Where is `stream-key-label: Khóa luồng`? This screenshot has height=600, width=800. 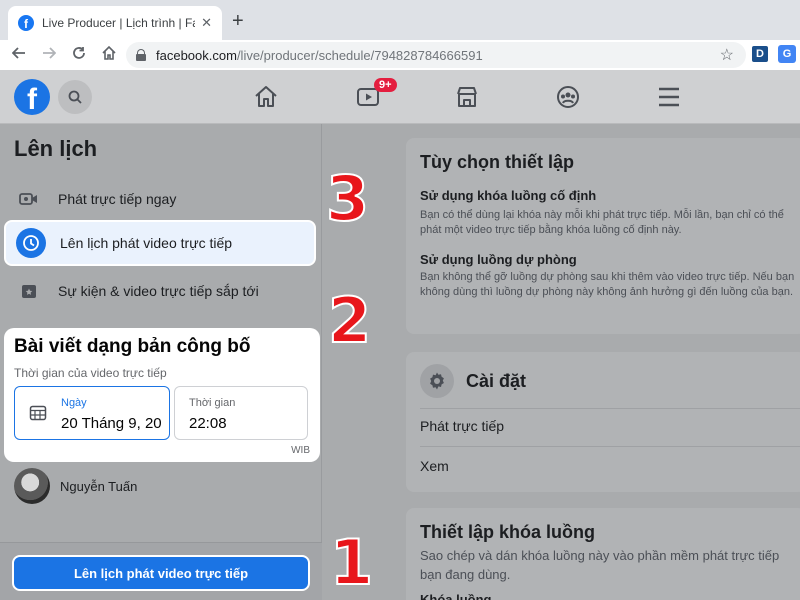
stream-key-label: Khóa luồng is located at coordinates (456, 596).